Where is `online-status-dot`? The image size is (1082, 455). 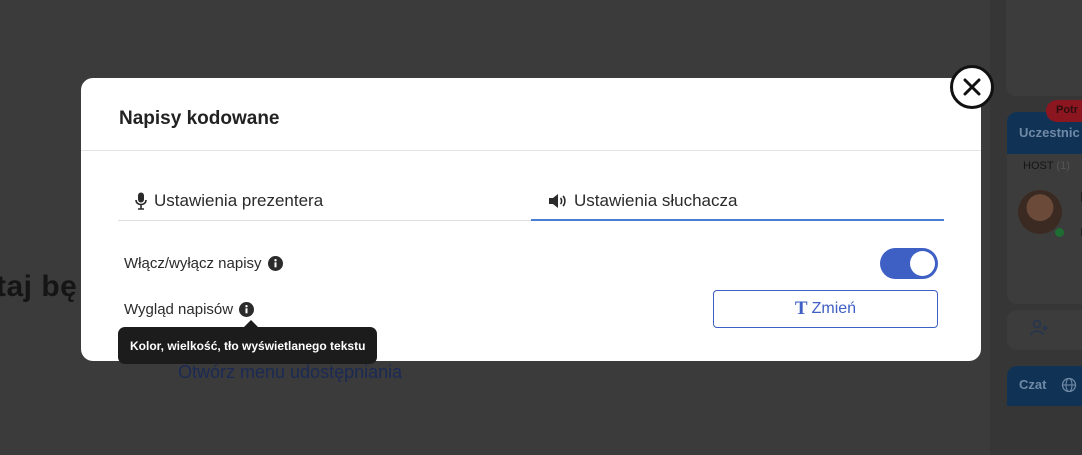
online-status-dot is located at coordinates (1059, 232).